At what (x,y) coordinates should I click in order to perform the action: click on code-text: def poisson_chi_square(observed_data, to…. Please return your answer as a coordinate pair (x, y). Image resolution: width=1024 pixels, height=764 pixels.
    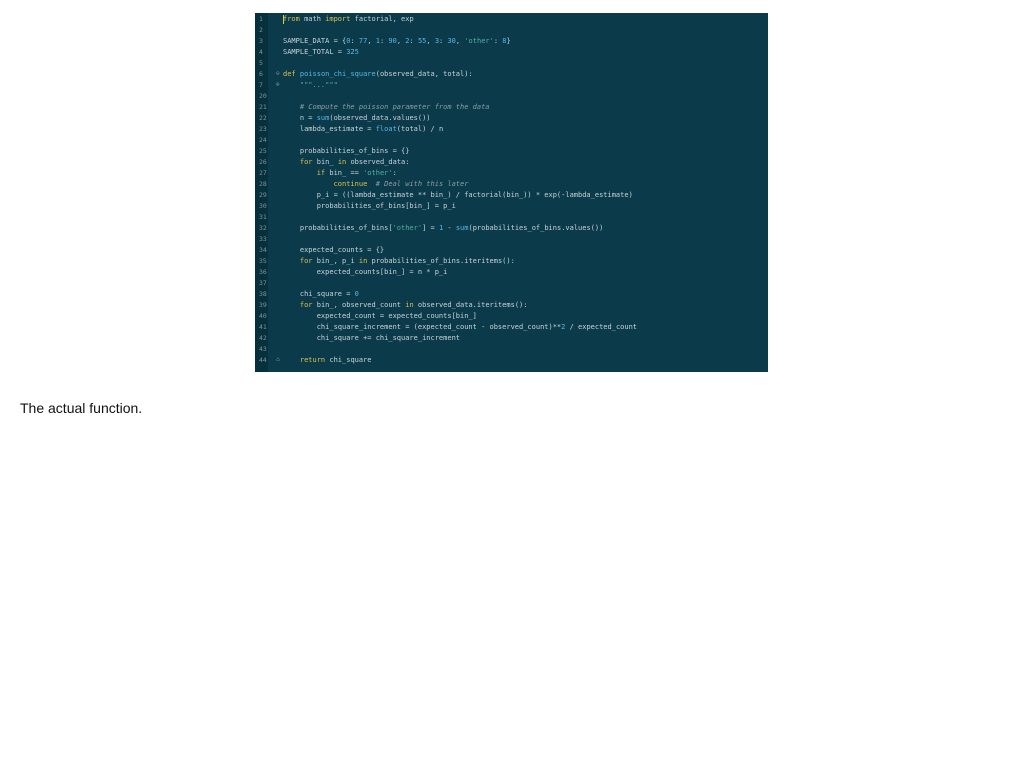
    Looking at the image, I should click on (378, 74).